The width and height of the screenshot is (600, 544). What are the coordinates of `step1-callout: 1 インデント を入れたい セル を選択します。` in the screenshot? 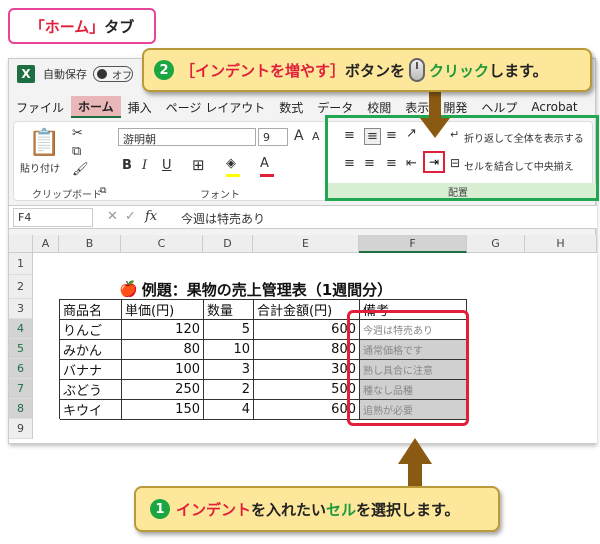 It's located at (317, 509).